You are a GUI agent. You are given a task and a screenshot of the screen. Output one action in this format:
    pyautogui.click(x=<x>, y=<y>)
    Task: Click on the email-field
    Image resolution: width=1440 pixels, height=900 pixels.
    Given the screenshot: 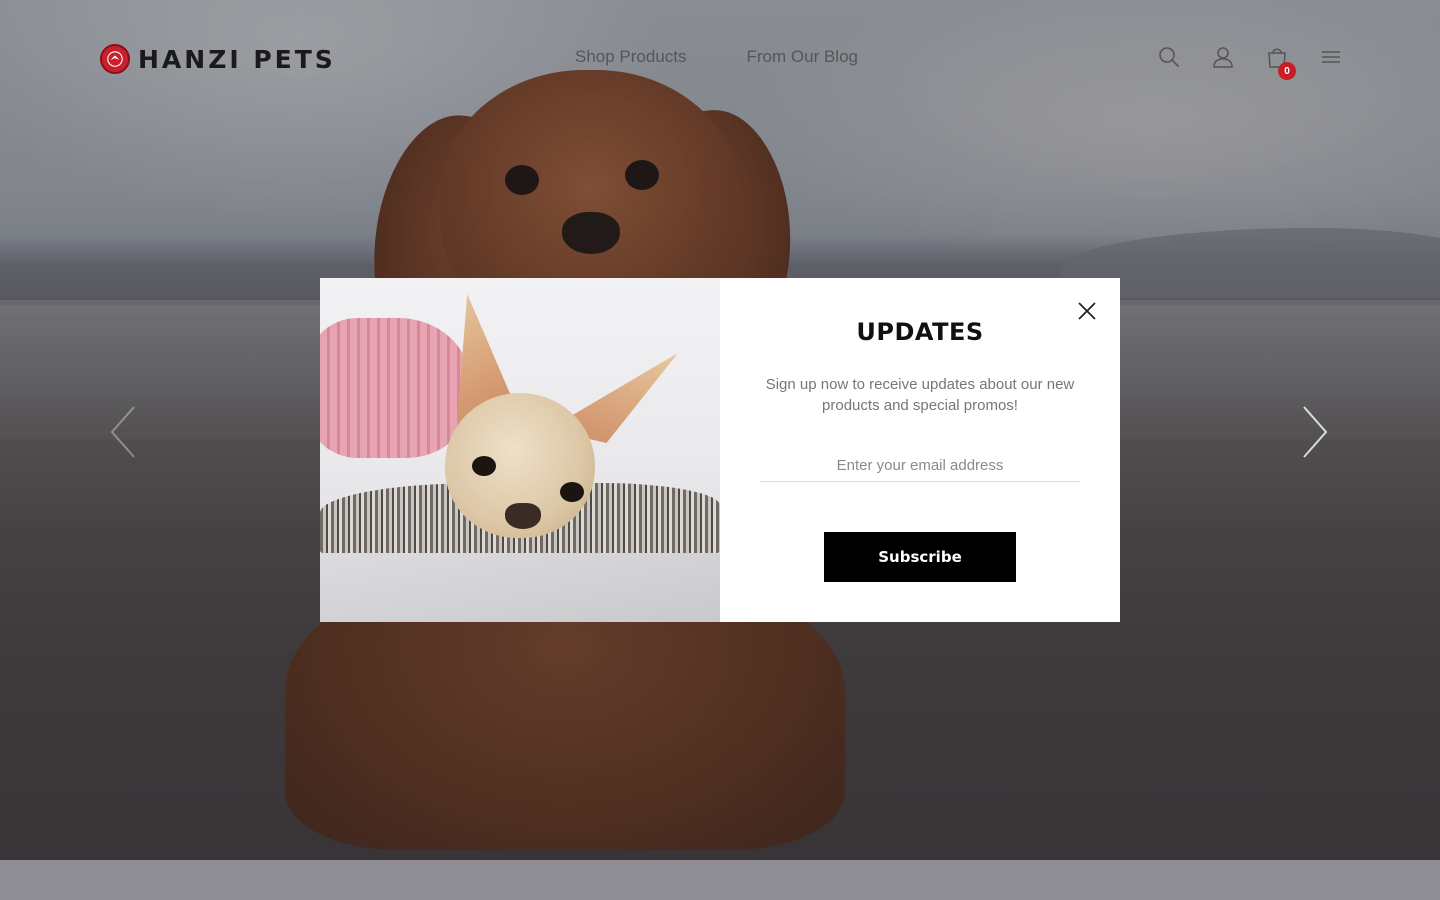 What is the action you would take?
    pyautogui.click(x=920, y=466)
    